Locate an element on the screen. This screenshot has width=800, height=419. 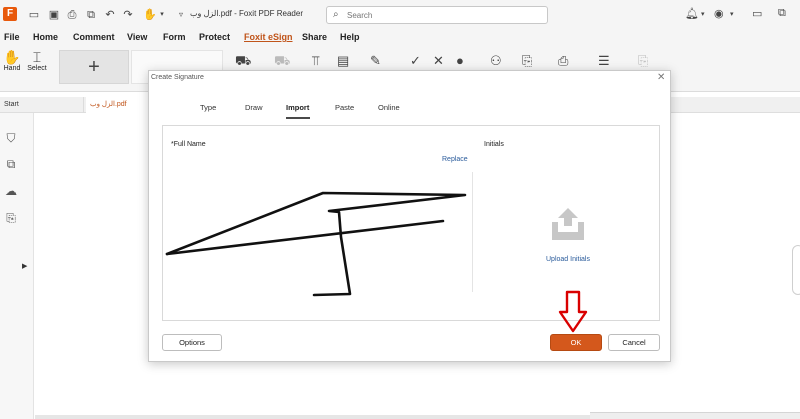
menu-home: Home is located at coordinates (45, 37).